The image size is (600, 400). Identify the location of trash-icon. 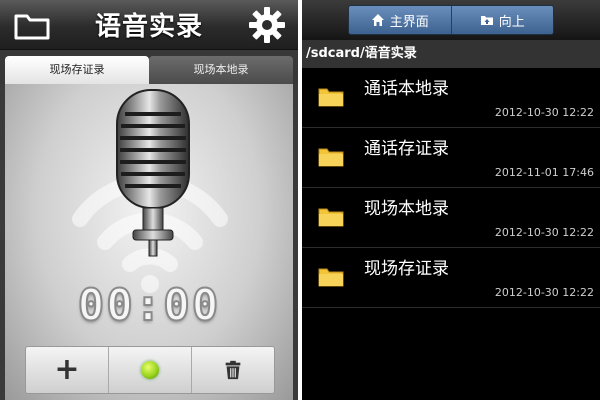
(233, 370).